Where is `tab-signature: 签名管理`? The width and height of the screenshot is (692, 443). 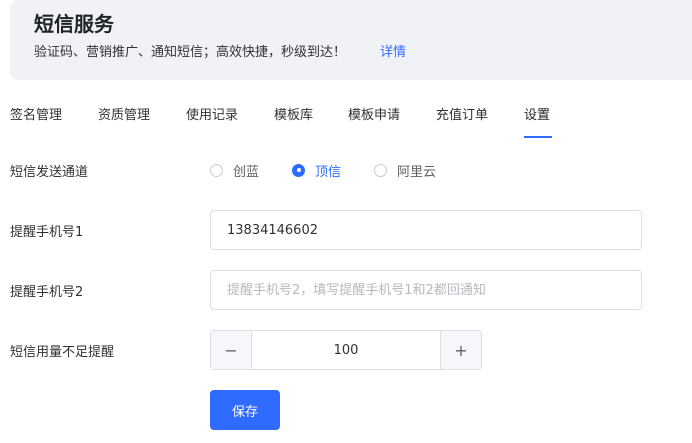 tab-signature: 签名管理 is located at coordinates (36, 113).